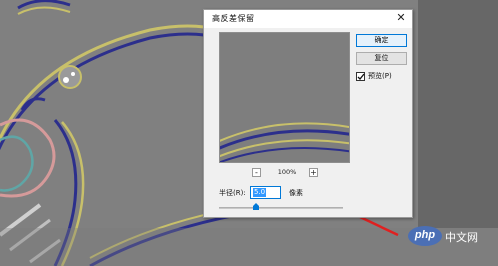  I want to click on php-logo: php, so click(425, 236).